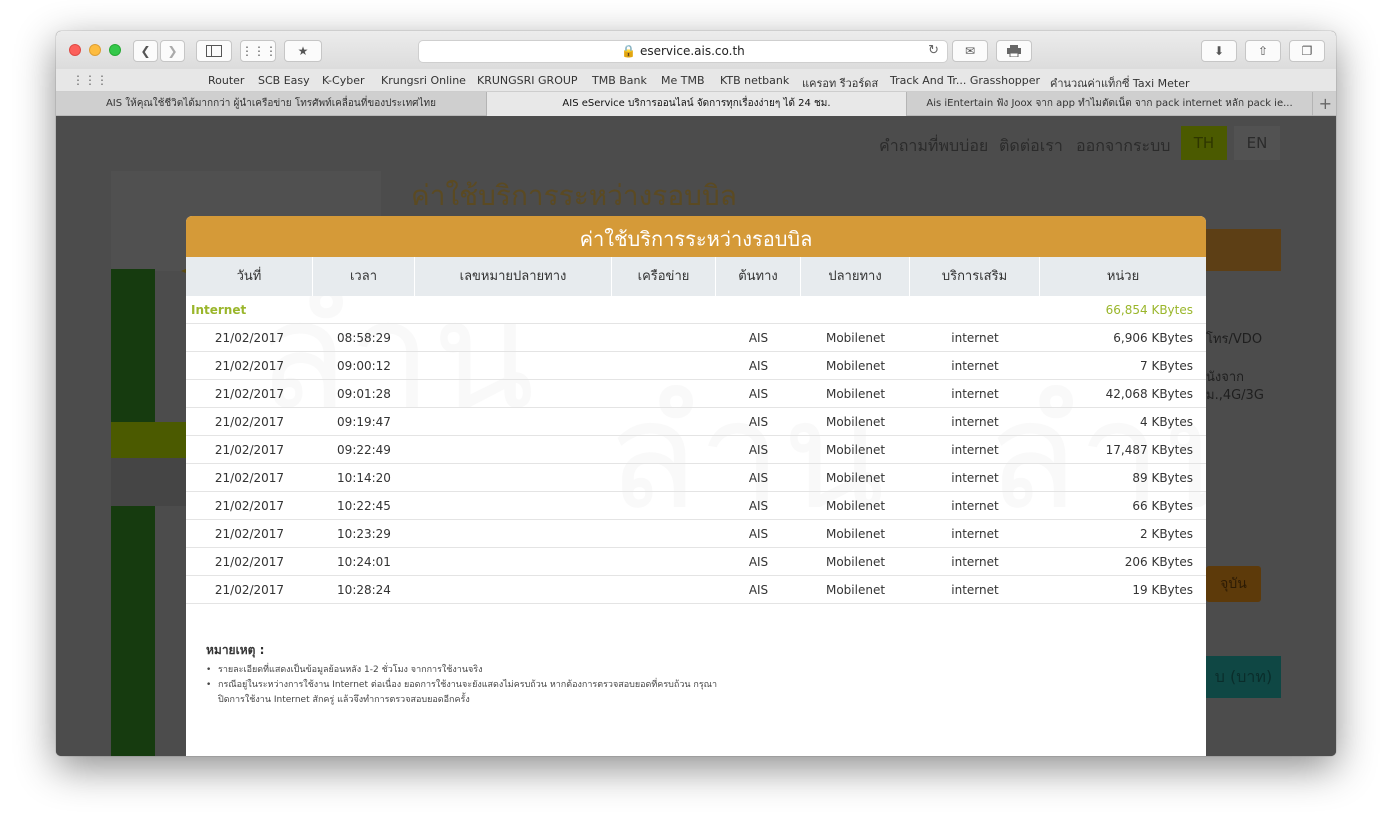 The image size is (1392, 836). Describe the element at coordinates (1233, 584) in the screenshot. I see `right-action-button: จุบัน` at that location.